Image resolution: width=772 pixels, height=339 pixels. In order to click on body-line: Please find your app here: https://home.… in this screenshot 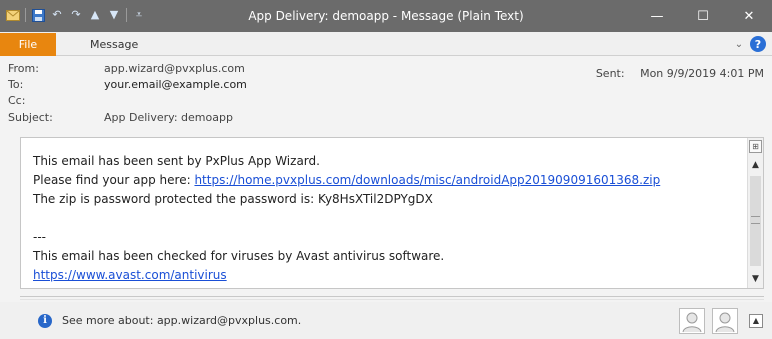, I will do `click(346, 180)`.